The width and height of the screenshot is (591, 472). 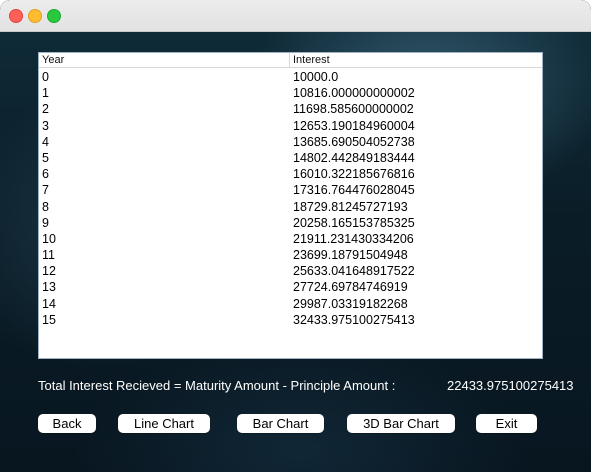 I want to click on year-cell: 0, so click(x=45, y=77).